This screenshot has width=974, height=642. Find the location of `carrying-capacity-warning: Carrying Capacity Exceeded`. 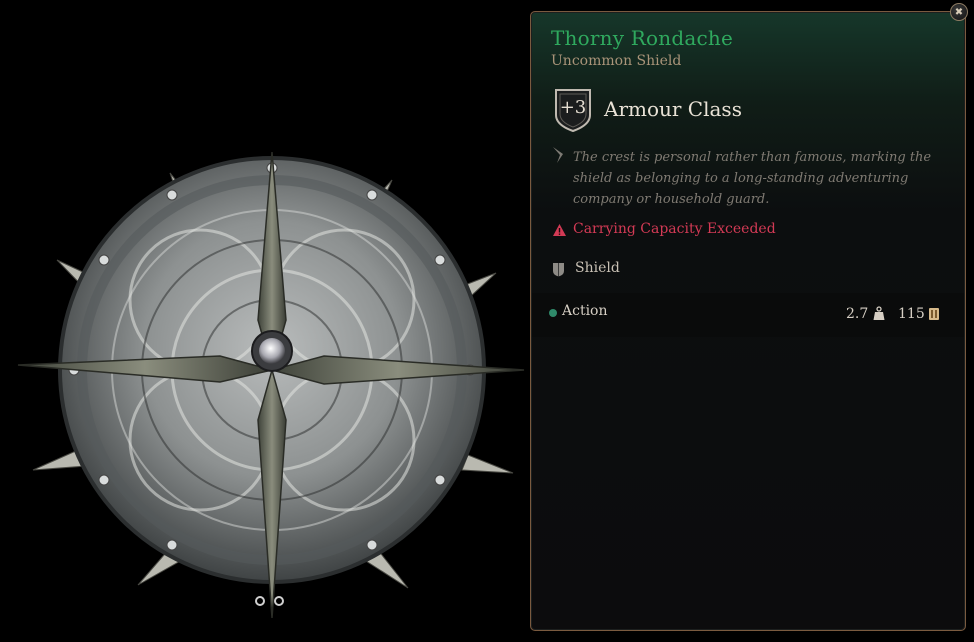

carrying-capacity-warning: Carrying Capacity Exceeded is located at coordinates (674, 229).